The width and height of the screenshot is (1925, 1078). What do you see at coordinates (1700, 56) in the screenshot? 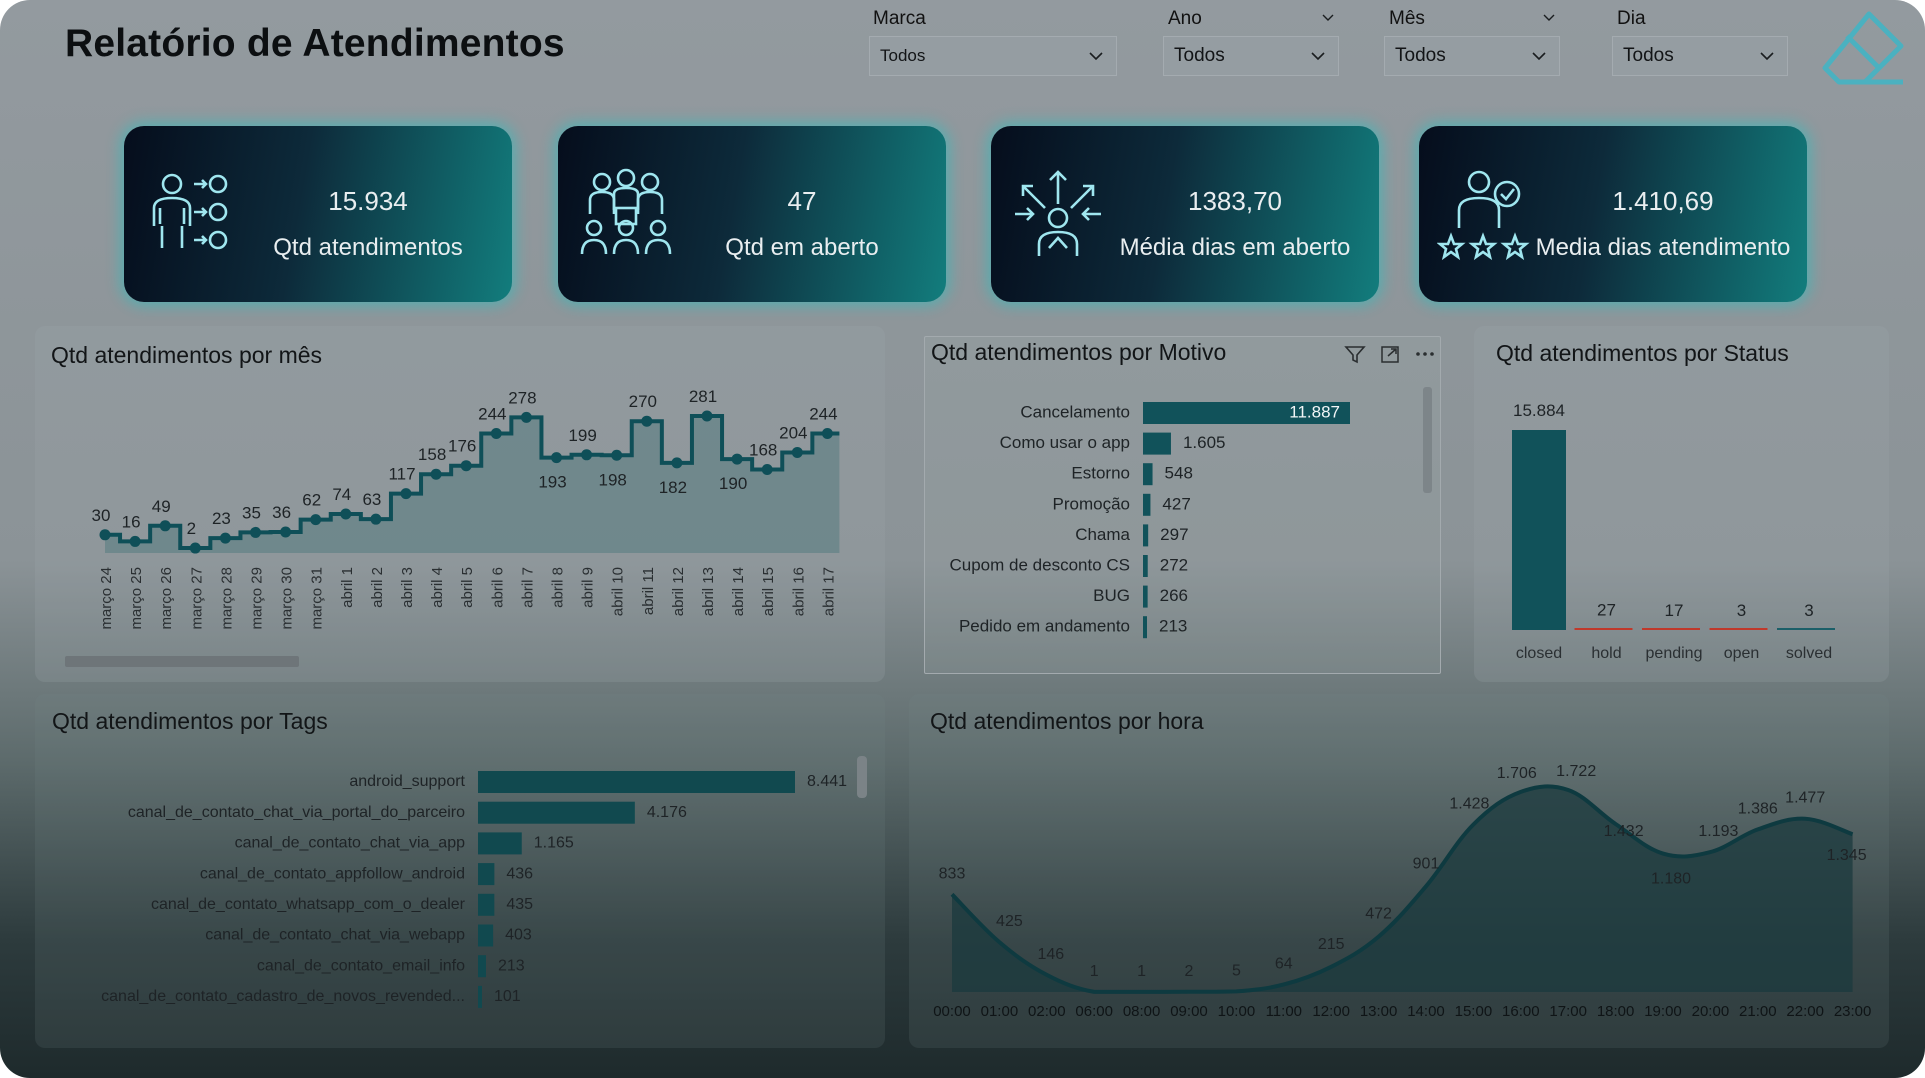
I see `filter-dia-dropdown: Todos` at bounding box center [1700, 56].